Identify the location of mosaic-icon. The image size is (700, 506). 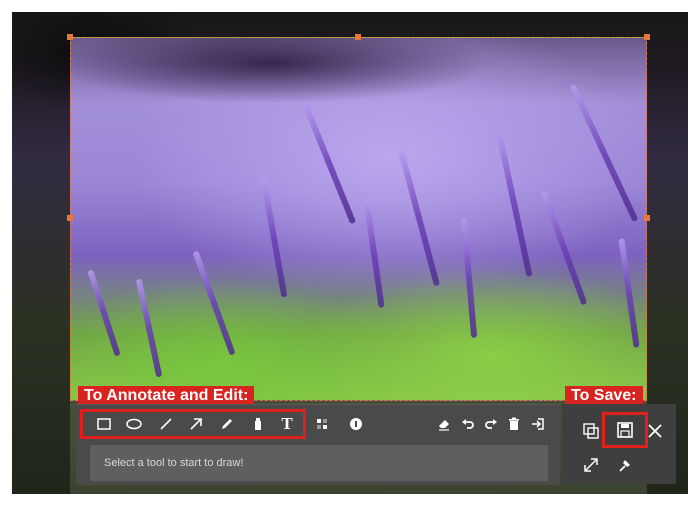
(322, 424).